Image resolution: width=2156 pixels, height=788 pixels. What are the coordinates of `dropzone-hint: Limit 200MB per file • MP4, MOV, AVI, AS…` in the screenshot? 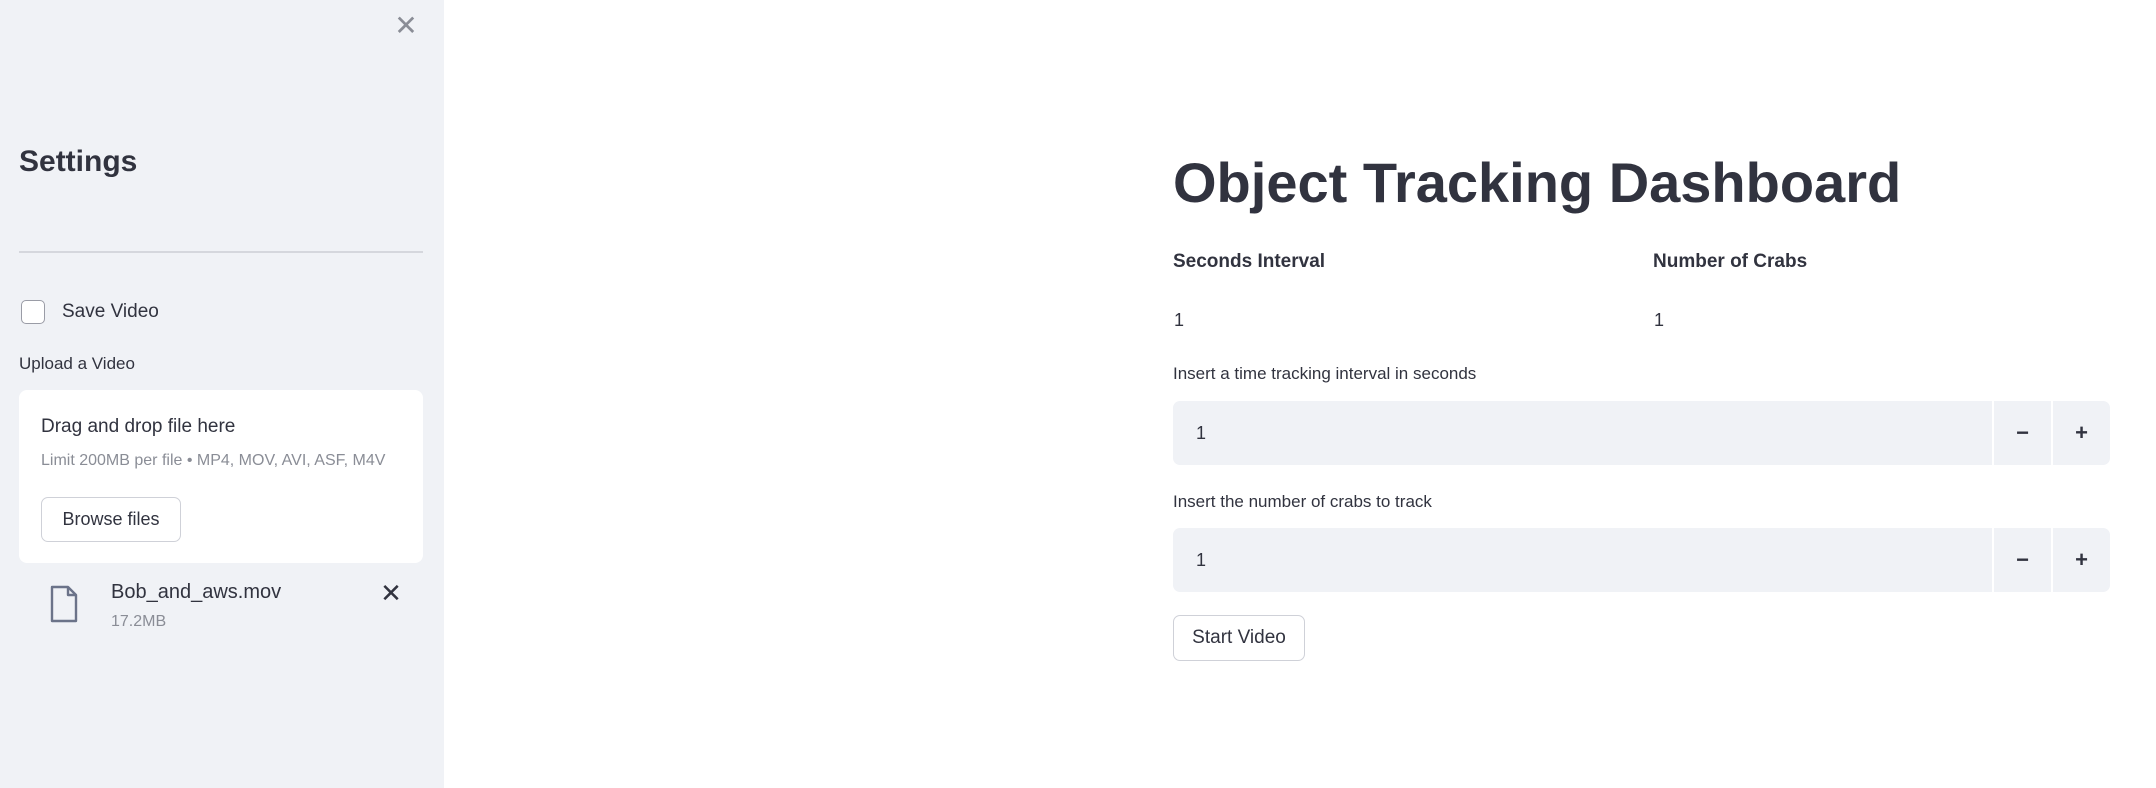 It's located at (213, 460).